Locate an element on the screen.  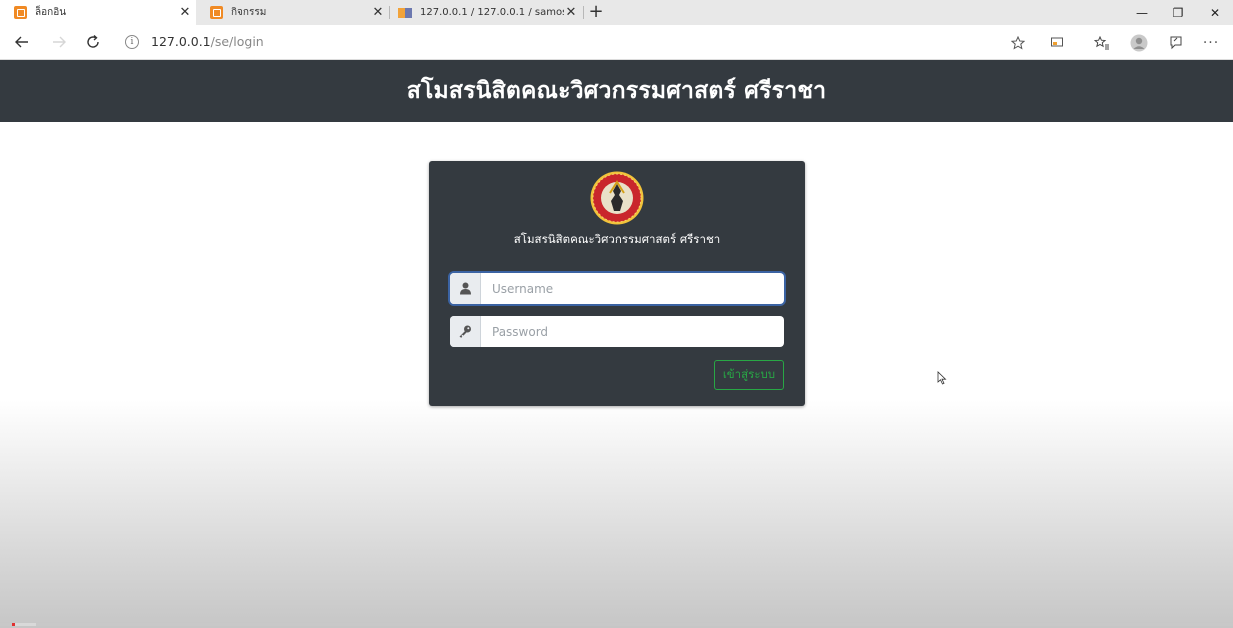
minimize-button: — is located at coordinates (1142, 12).